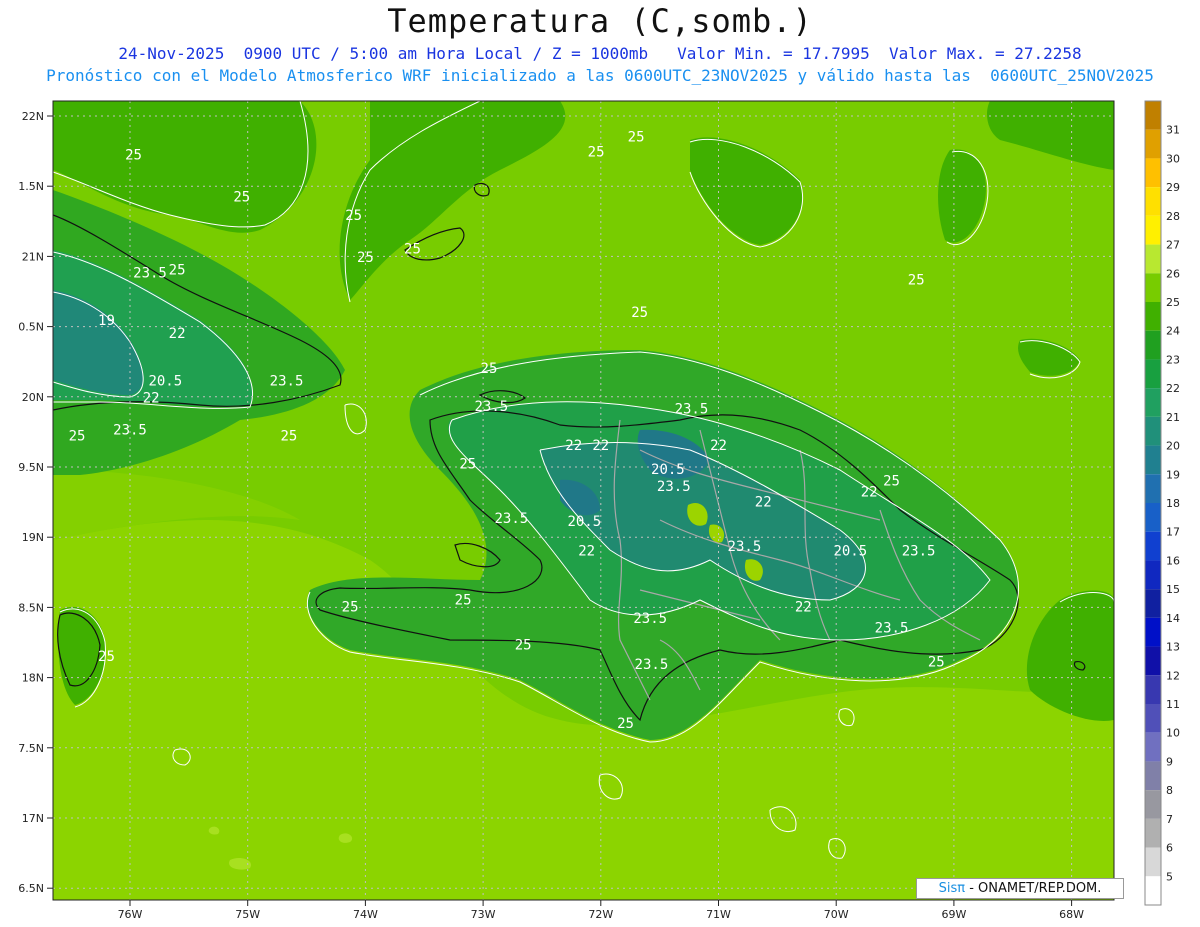 The width and height of the screenshot is (1200, 927). What do you see at coordinates (601, 910) in the screenshot?
I see `longitude-axis: 76W 75W 74W 73W 72W 71W 70W 69W 68W` at bounding box center [601, 910].